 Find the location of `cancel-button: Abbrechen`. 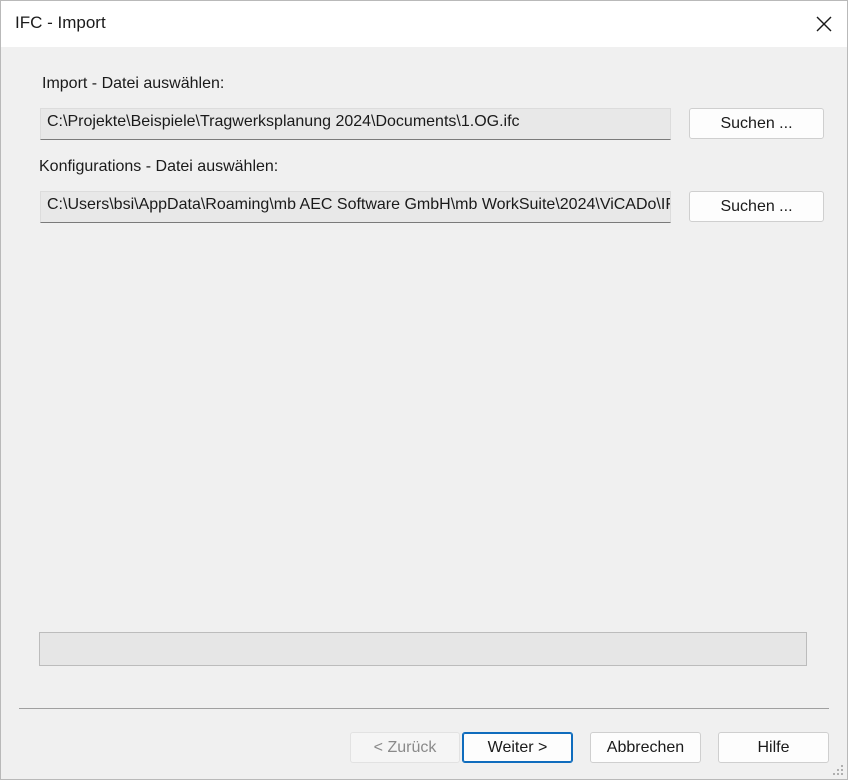

cancel-button: Abbrechen is located at coordinates (645, 747).